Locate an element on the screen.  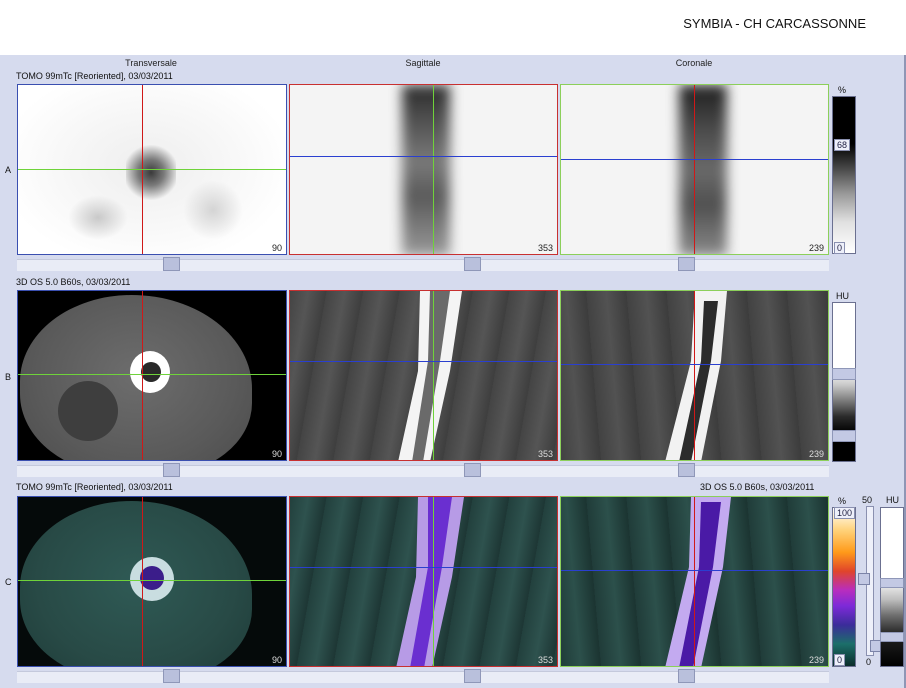
scrollbar-row-b is located at coordinates (423, 470).